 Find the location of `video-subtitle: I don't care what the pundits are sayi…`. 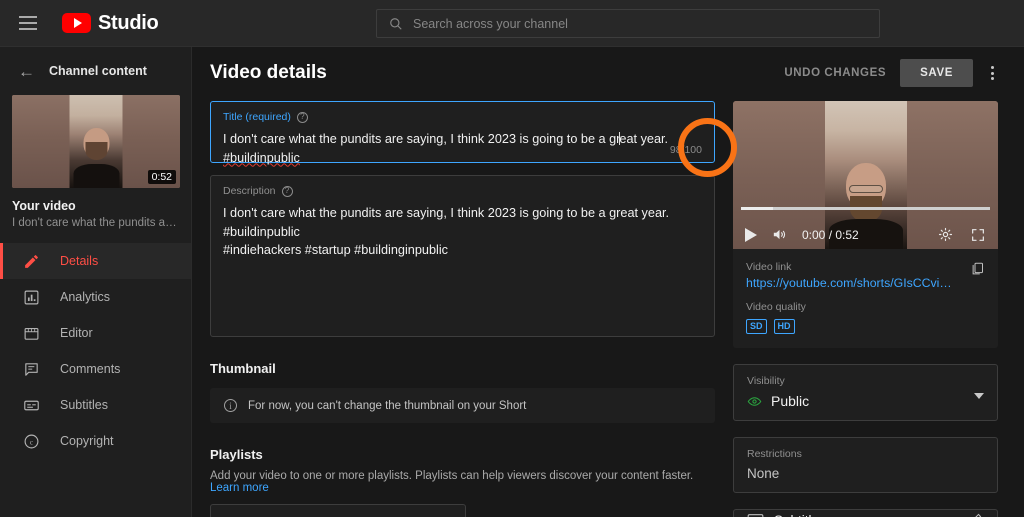

video-subtitle: I don't care what the pundits are sayi… is located at coordinates (95, 223).